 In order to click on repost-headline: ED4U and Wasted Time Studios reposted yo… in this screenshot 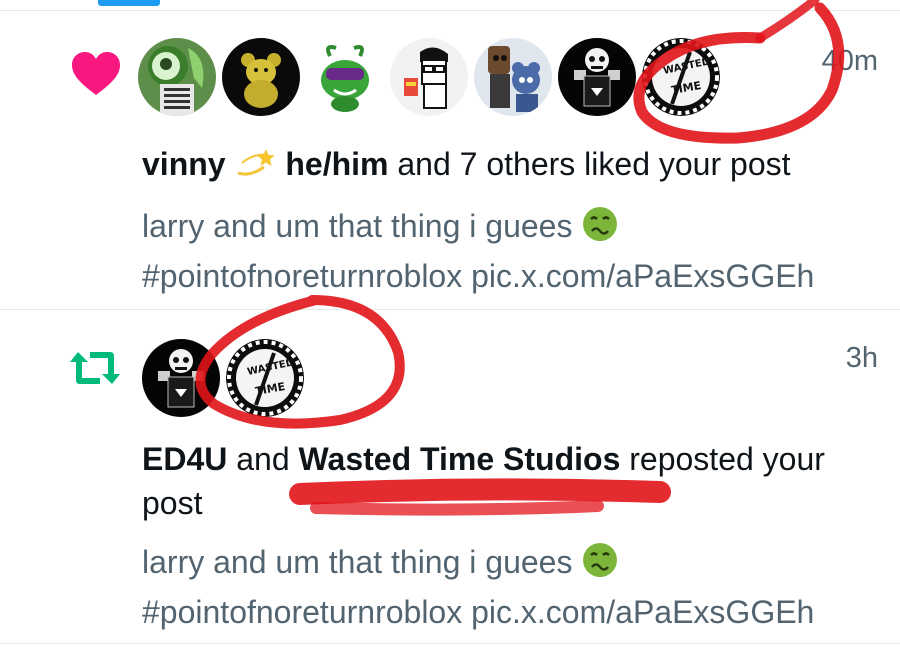, I will do `click(512, 481)`.